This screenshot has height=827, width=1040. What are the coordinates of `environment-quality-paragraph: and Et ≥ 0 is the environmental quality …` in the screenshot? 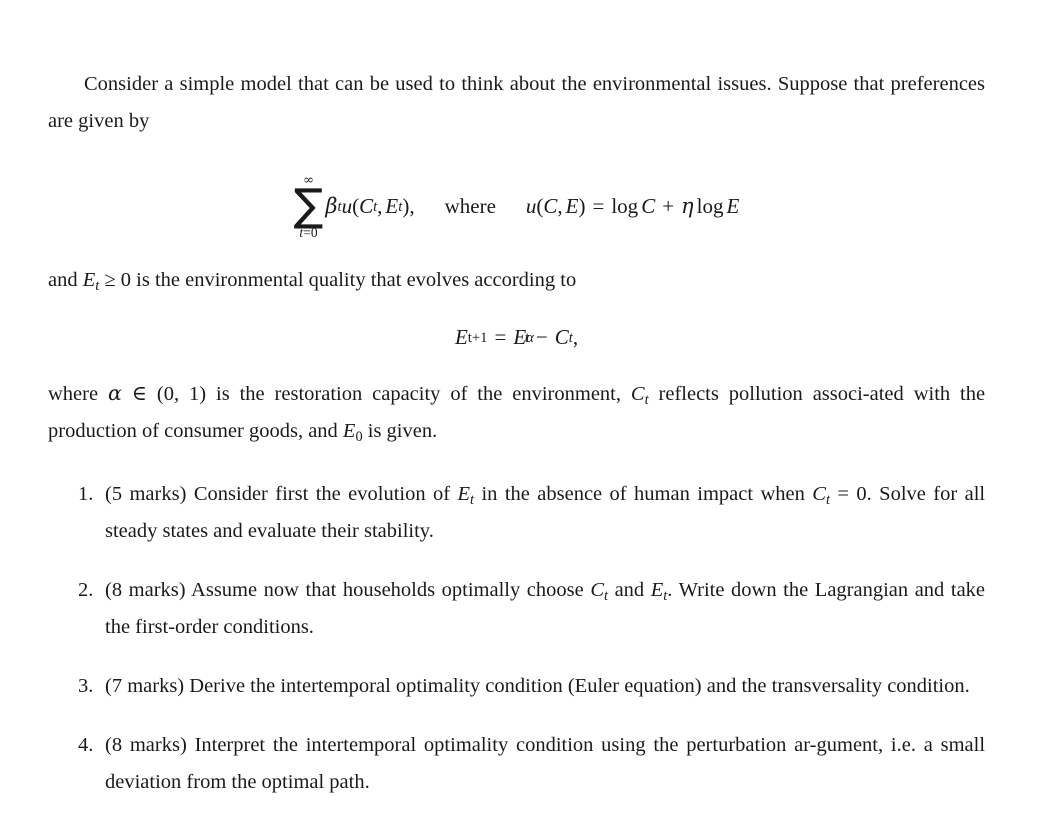 It's located at (516, 280).